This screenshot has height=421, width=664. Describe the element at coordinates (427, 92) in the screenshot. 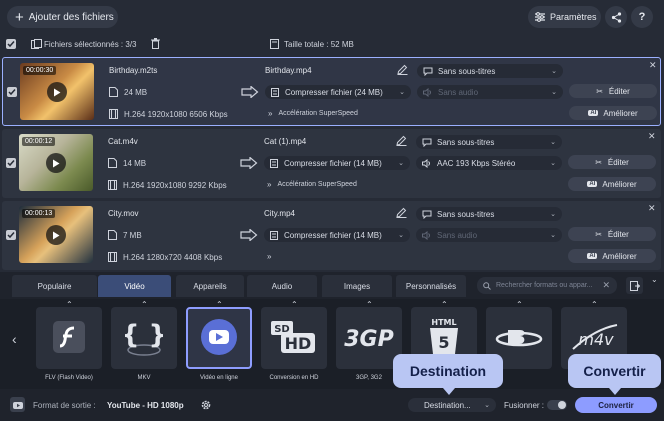

I see `speaker-icon` at that location.